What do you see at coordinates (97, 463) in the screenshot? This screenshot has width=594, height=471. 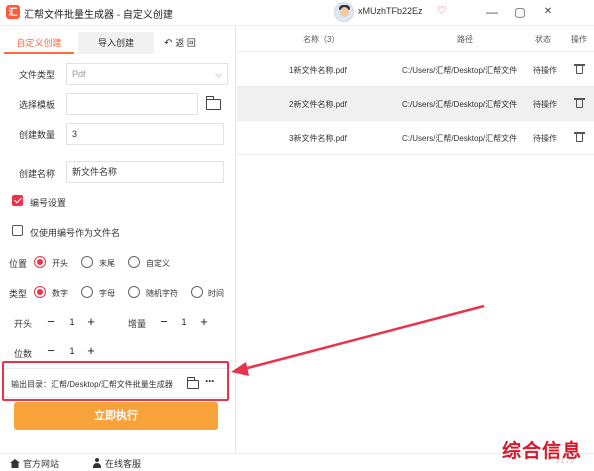 I see `support-user-icon` at bounding box center [97, 463].